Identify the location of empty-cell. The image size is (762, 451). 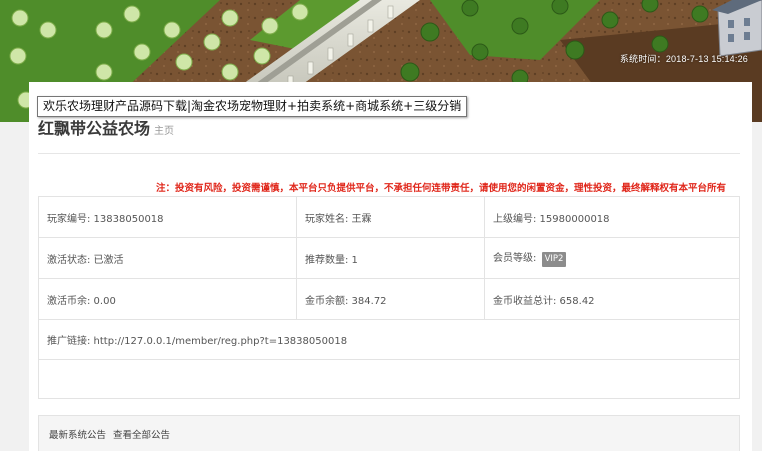
(389, 379).